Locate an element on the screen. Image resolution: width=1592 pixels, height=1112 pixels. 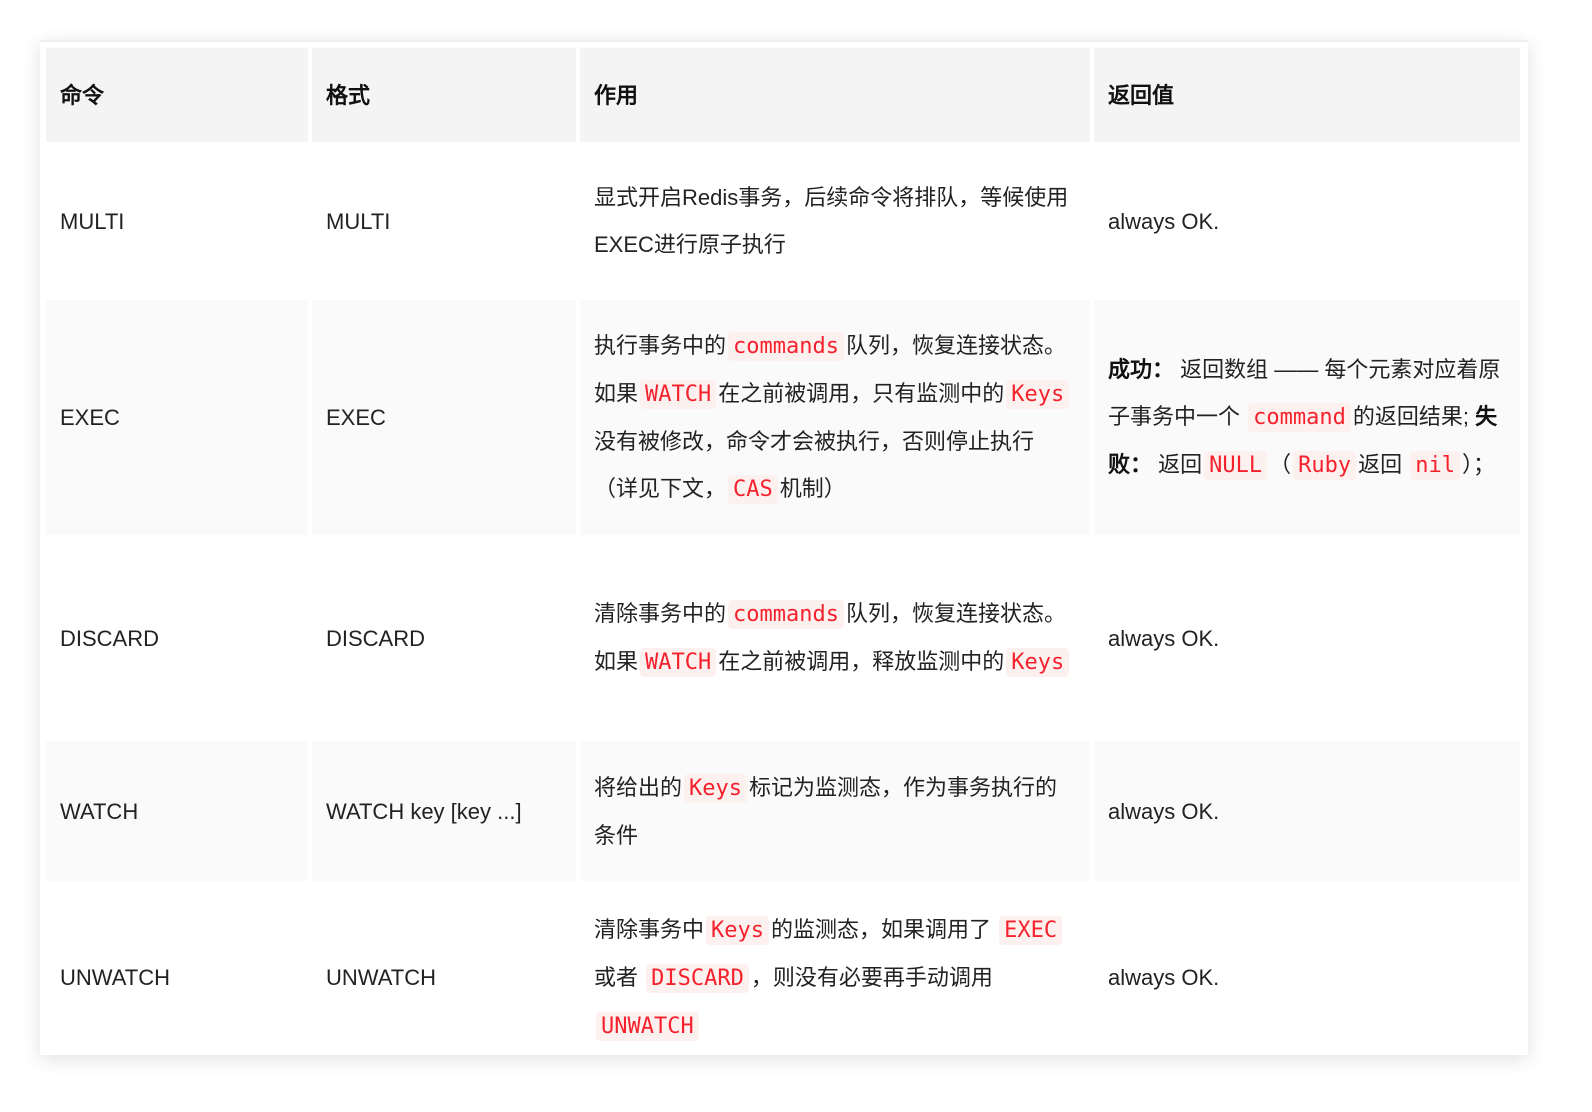
format-cell: WATCH key [key ...] is located at coordinates (444, 811).